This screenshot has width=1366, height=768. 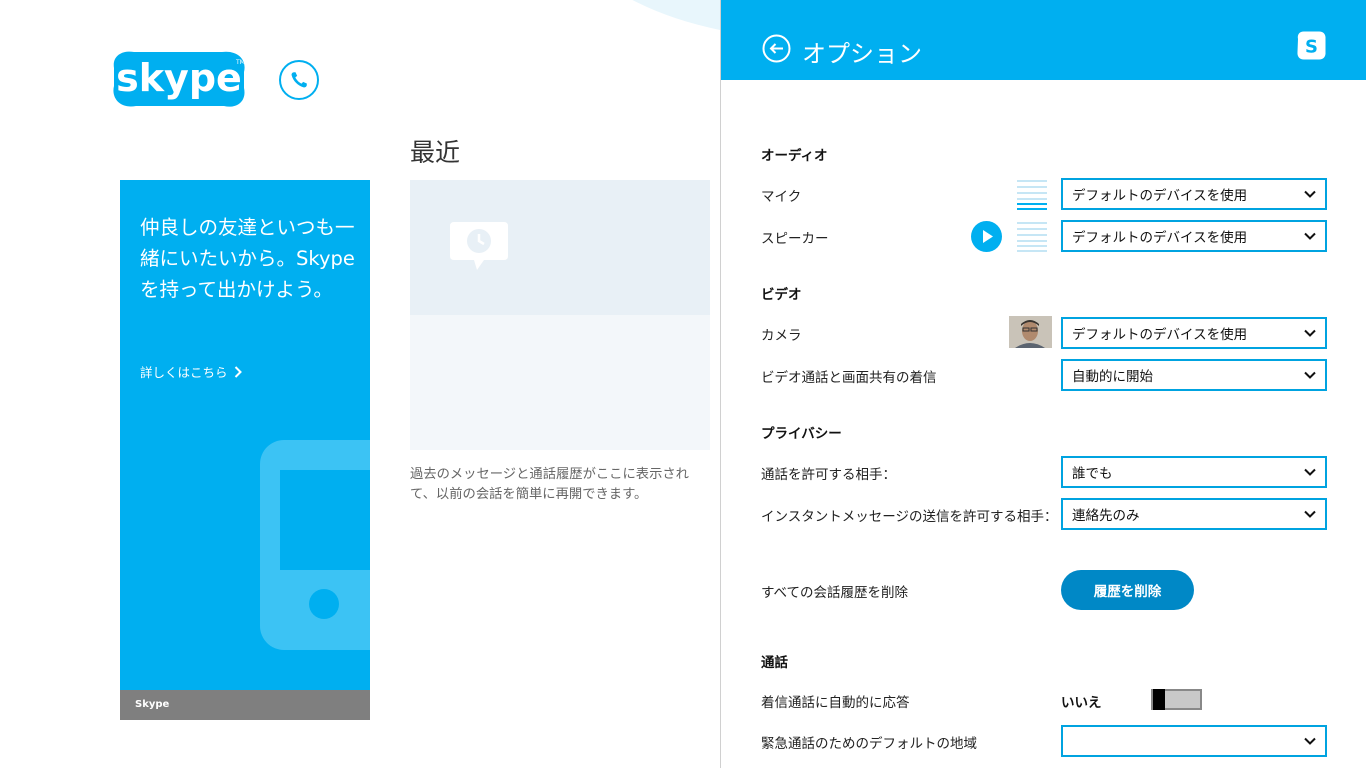 I want to click on svg-text: TM, so click(x=240, y=62).